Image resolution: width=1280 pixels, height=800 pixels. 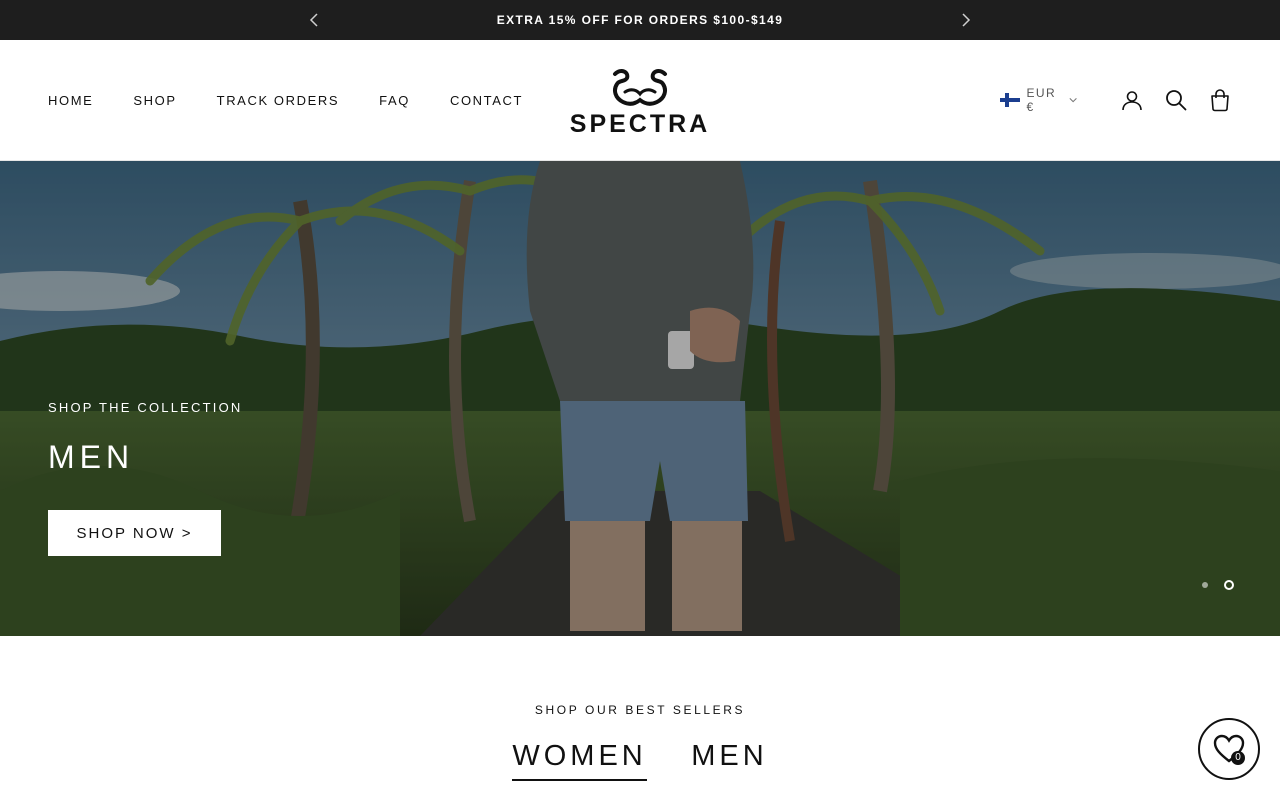 I want to click on finland-flag-icon, so click(x=1010, y=100).